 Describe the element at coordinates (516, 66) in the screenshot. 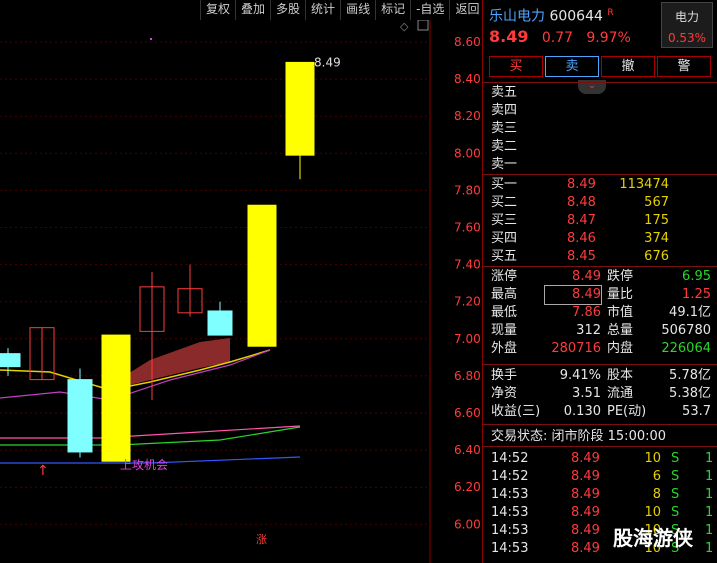

I see `buy-button: 买` at that location.